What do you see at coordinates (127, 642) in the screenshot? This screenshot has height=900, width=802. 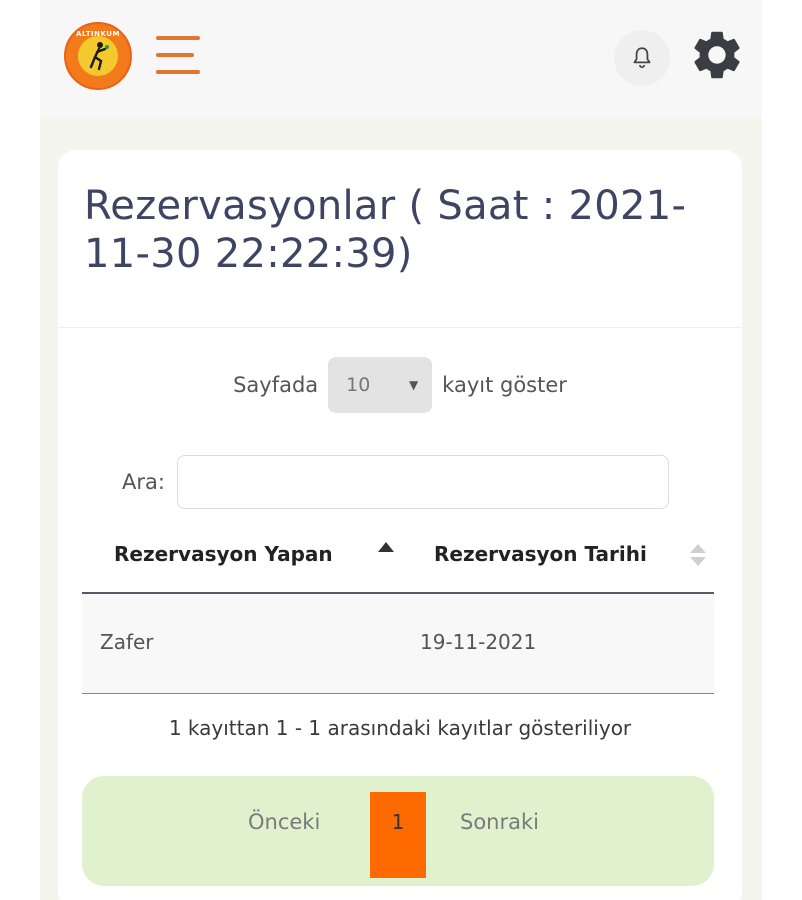 I see `cell-reserver: Zafer` at bounding box center [127, 642].